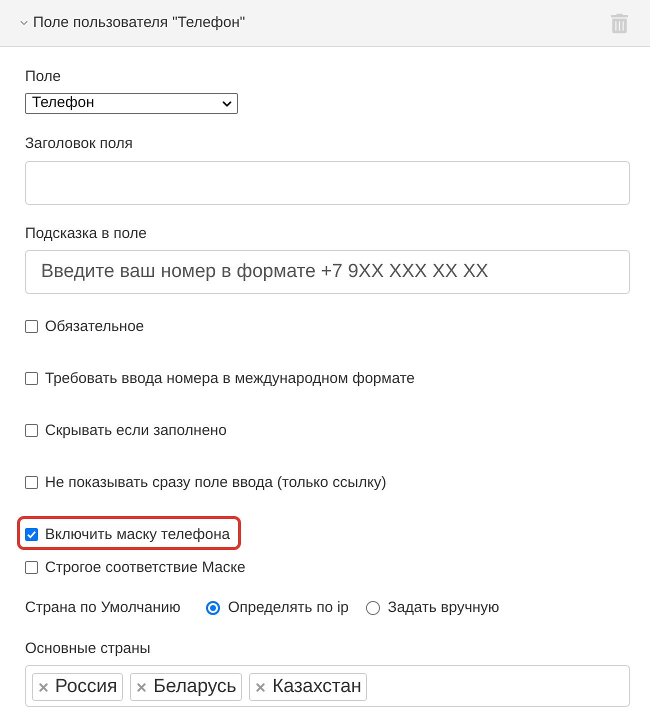  Describe the element at coordinates (373, 607) in the screenshot. I see `radio` at that location.